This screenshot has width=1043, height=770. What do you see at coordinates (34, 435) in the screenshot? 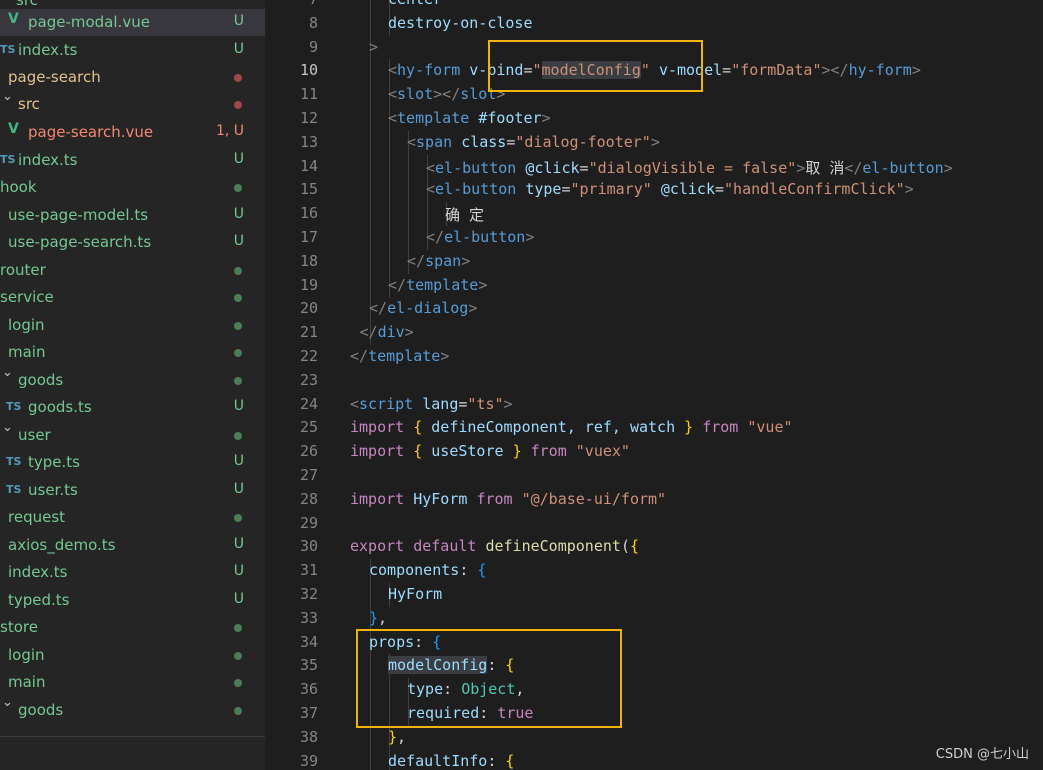
I see `explorer-item-label: user` at bounding box center [34, 435].